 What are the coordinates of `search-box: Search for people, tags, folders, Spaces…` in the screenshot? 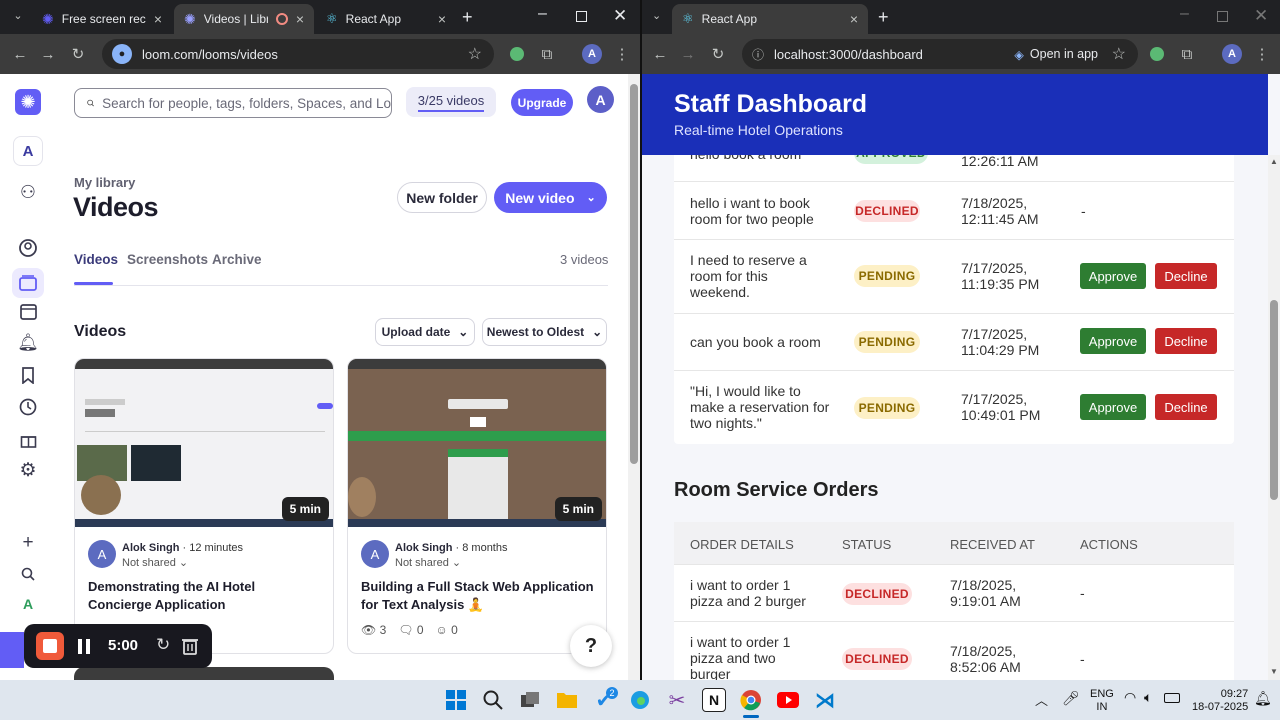 It's located at (233, 103).